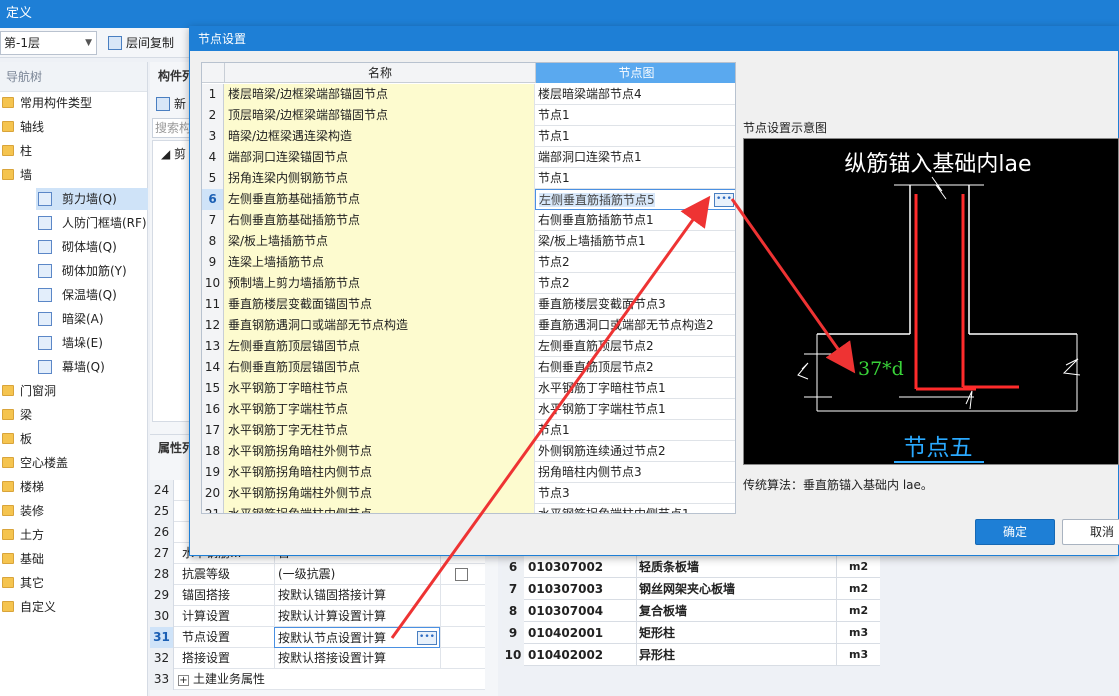 This screenshot has height=696, width=1119. What do you see at coordinates (691, 611) in the screenshot?
I see `table-row: 8 010307004 复合板墙 m2` at bounding box center [691, 611].